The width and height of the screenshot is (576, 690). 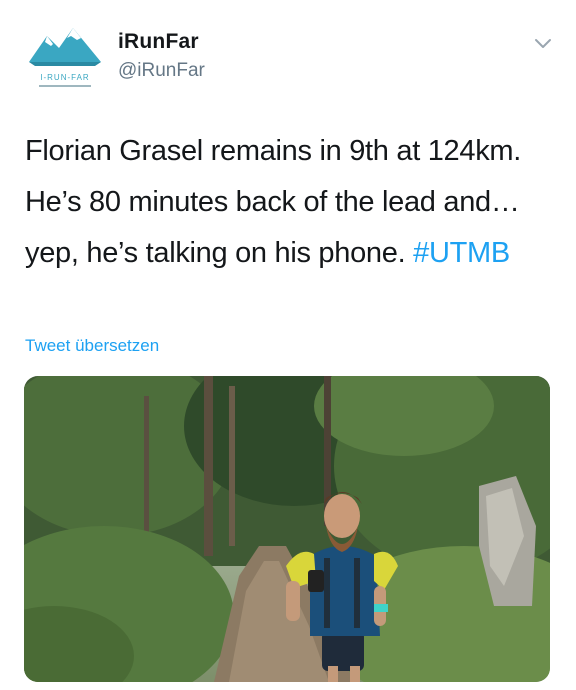 I want to click on runner-head, so click(x=342, y=516).